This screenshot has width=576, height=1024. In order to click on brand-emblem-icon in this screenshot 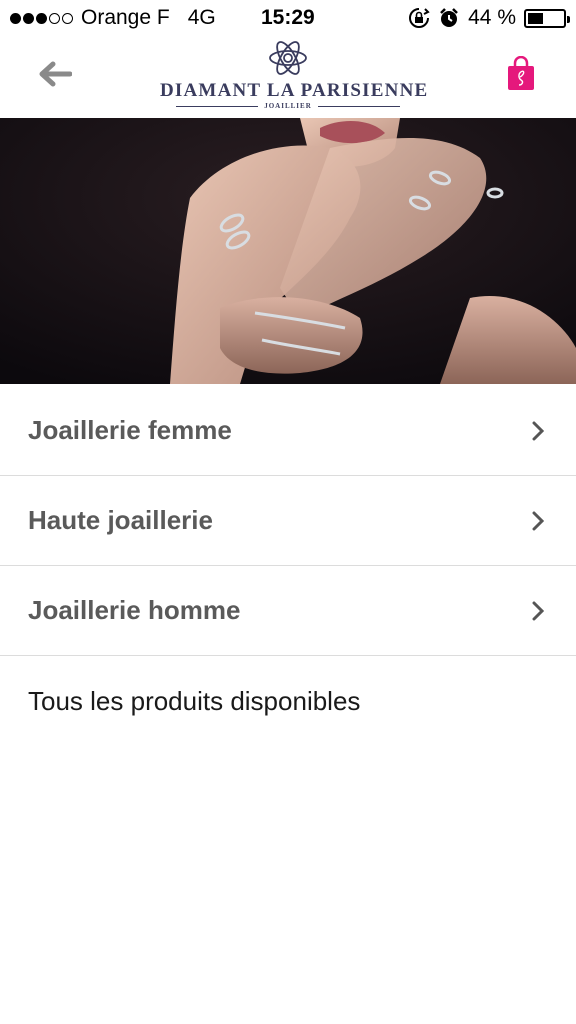, I will do `click(288, 58)`.